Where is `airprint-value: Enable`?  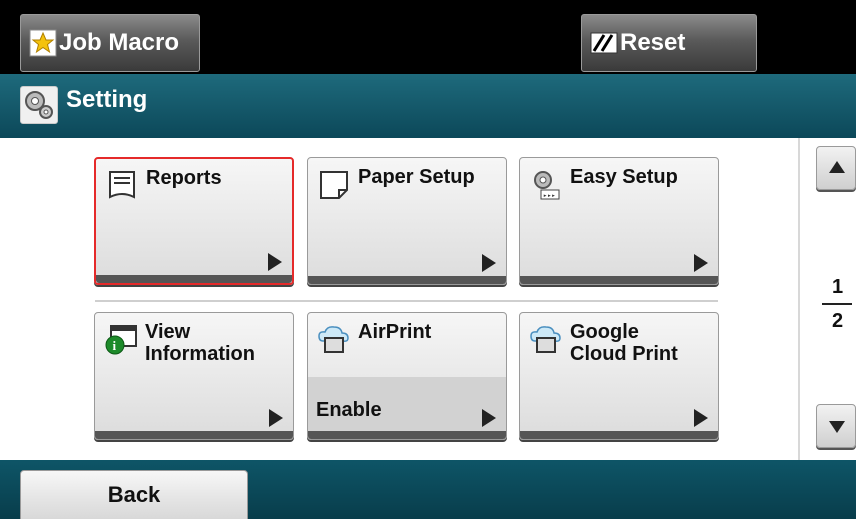 airprint-value: Enable is located at coordinates (349, 410).